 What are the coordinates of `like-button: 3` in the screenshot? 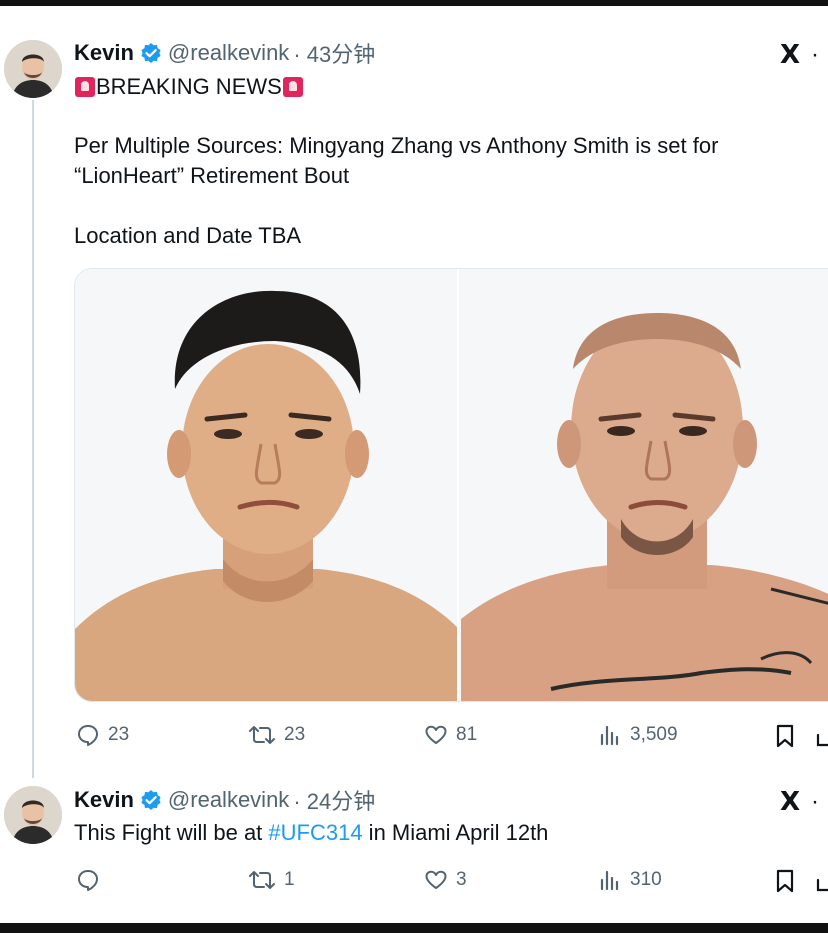 It's located at (445, 880).